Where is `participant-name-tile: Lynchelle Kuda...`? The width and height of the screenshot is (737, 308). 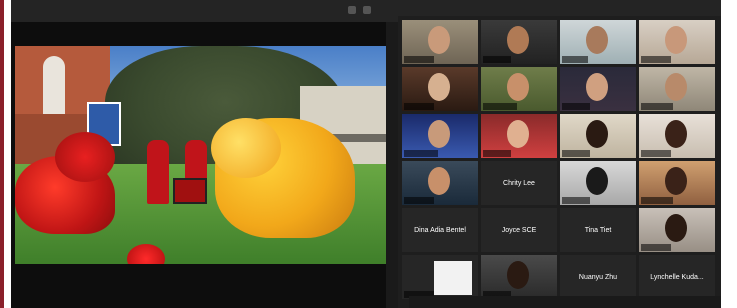 participant-name-tile: Lynchelle Kuda... is located at coordinates (677, 277).